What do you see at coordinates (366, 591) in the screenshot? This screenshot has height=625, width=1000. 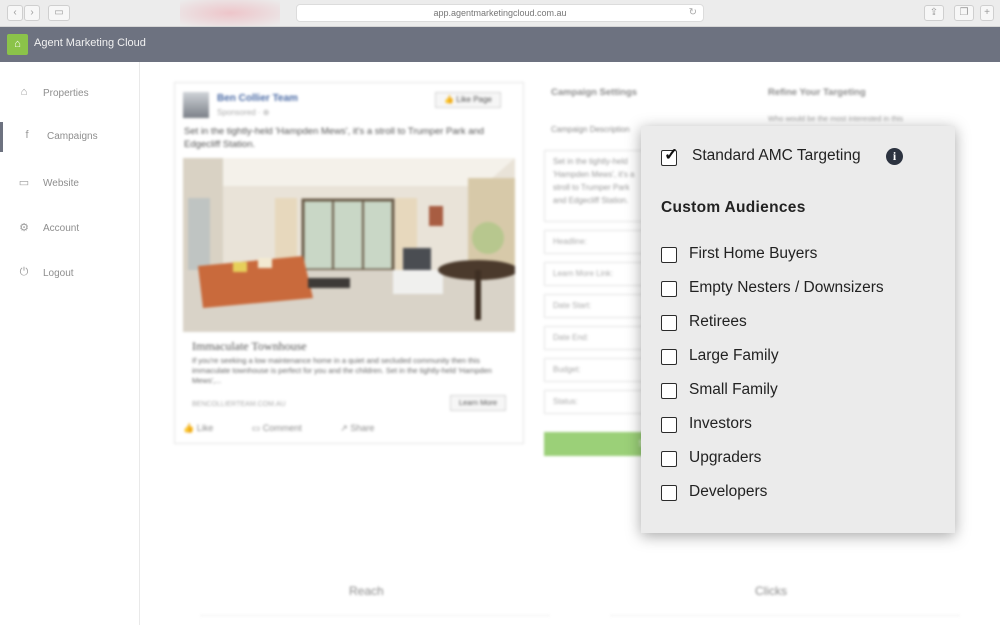 I see `reach-label: Reach` at bounding box center [366, 591].